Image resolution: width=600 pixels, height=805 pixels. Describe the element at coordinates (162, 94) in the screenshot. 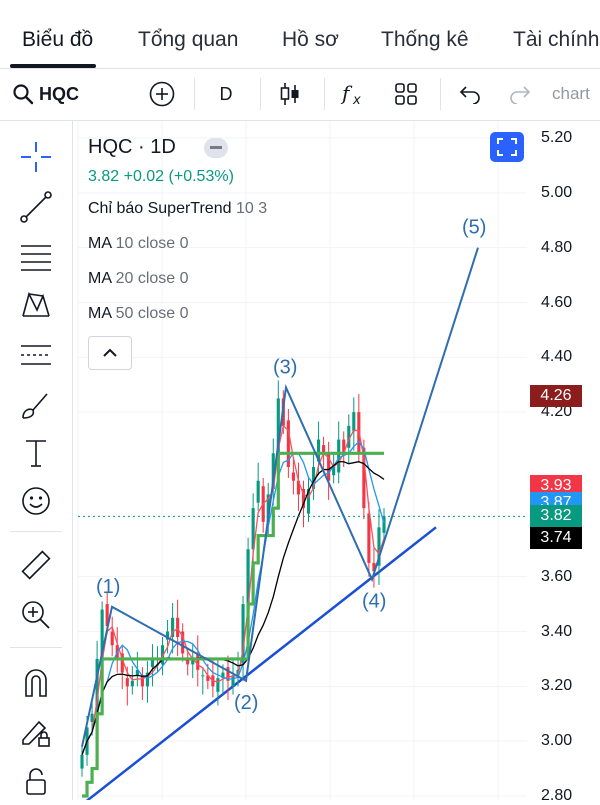

I see `add-symbol-button` at that location.